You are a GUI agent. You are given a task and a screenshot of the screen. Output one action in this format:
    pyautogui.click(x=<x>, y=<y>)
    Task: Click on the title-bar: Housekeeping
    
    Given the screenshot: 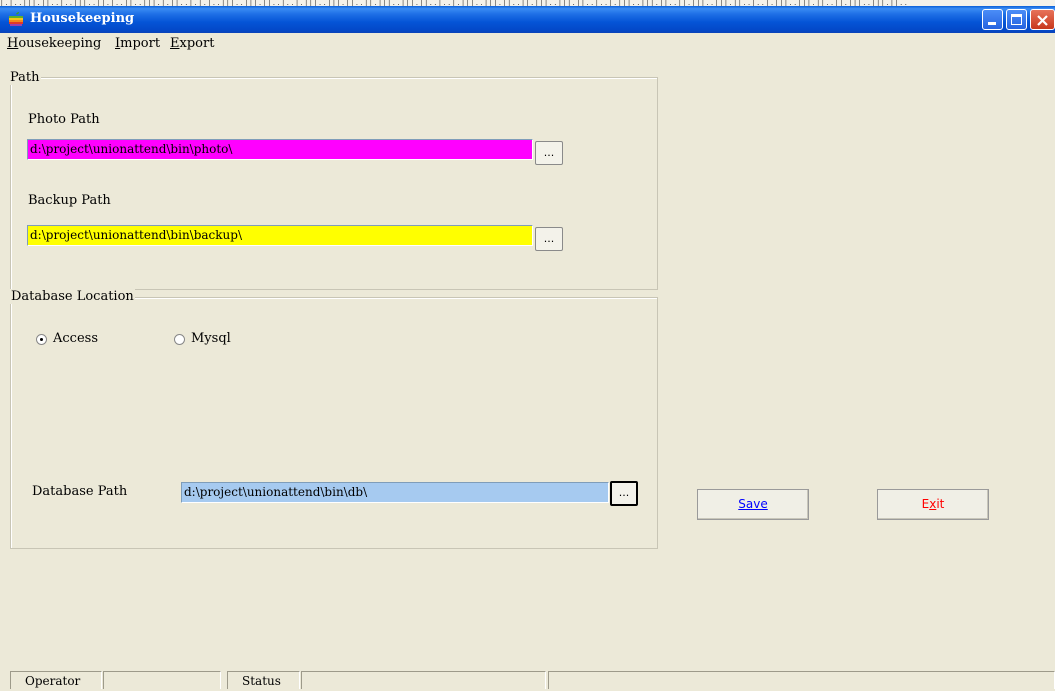 What is the action you would take?
    pyautogui.click(x=527, y=19)
    